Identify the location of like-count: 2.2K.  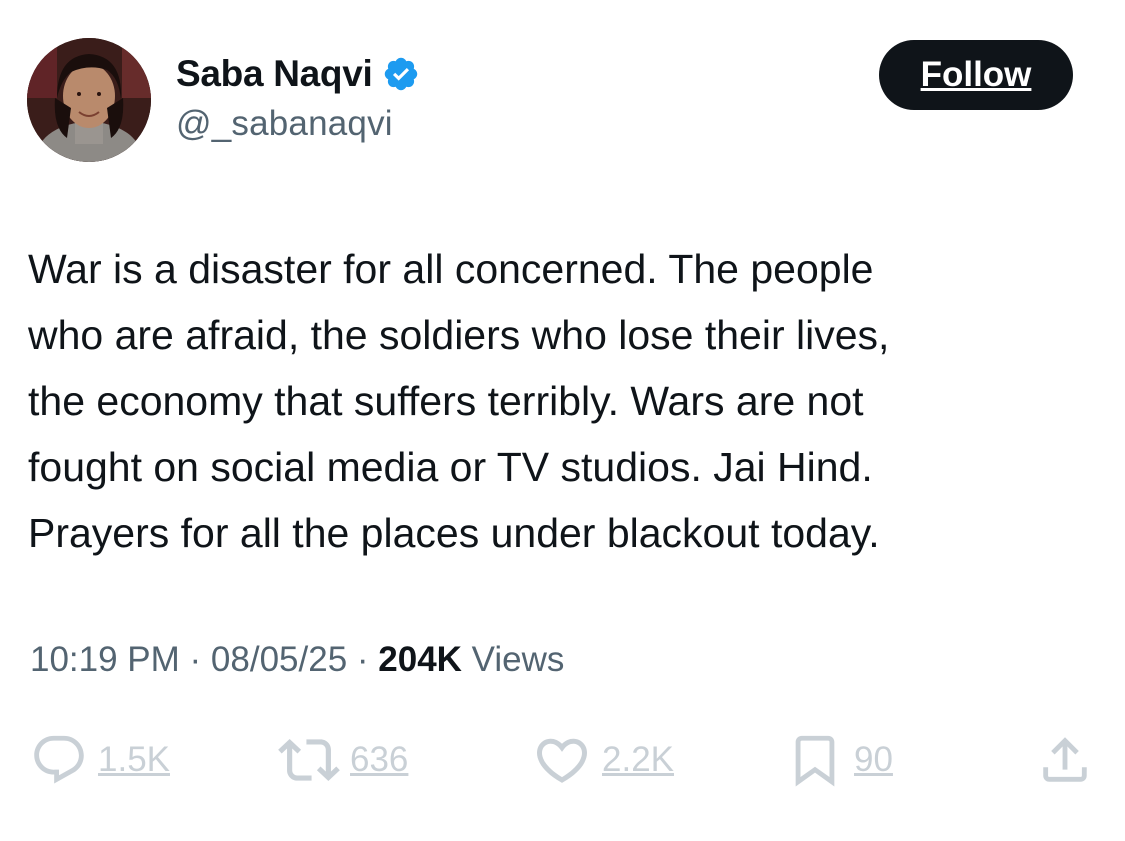
(638, 759).